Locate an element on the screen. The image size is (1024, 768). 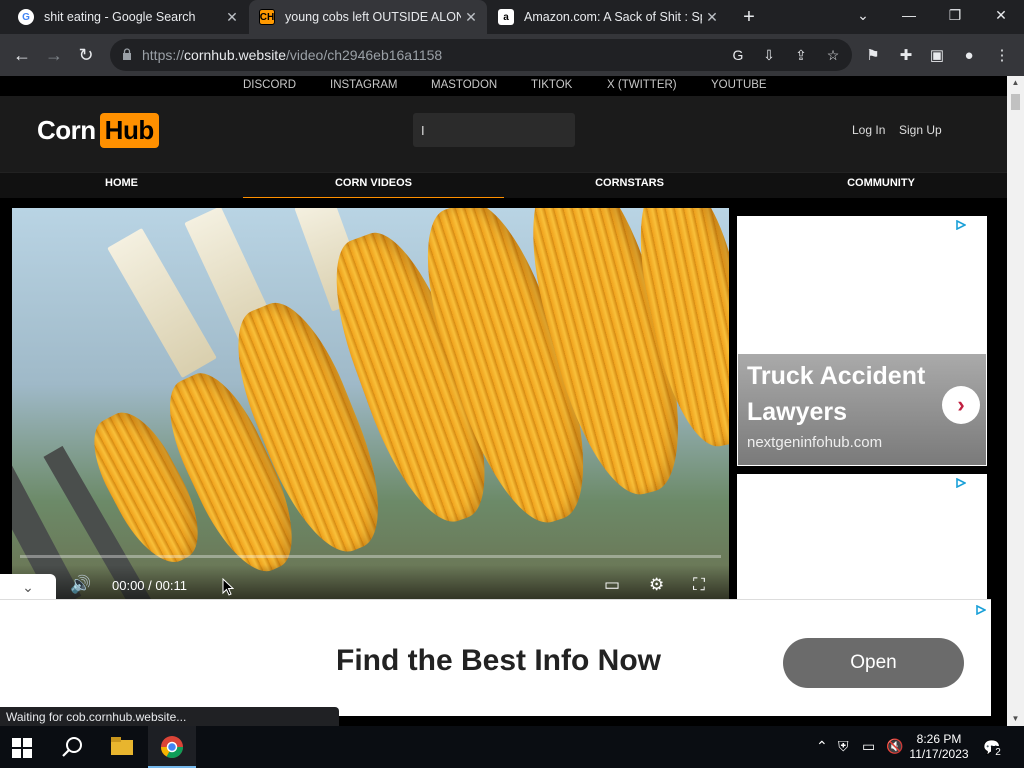
picture-in-picture-icon: ▭ is located at coordinates (612, 585).